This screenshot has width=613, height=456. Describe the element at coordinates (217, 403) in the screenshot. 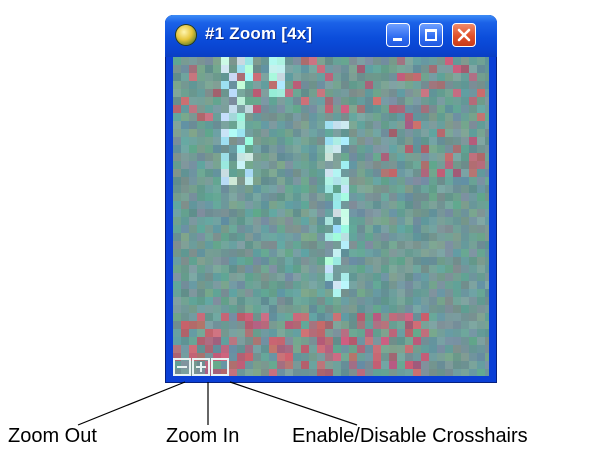

I see `callout-lines` at that location.